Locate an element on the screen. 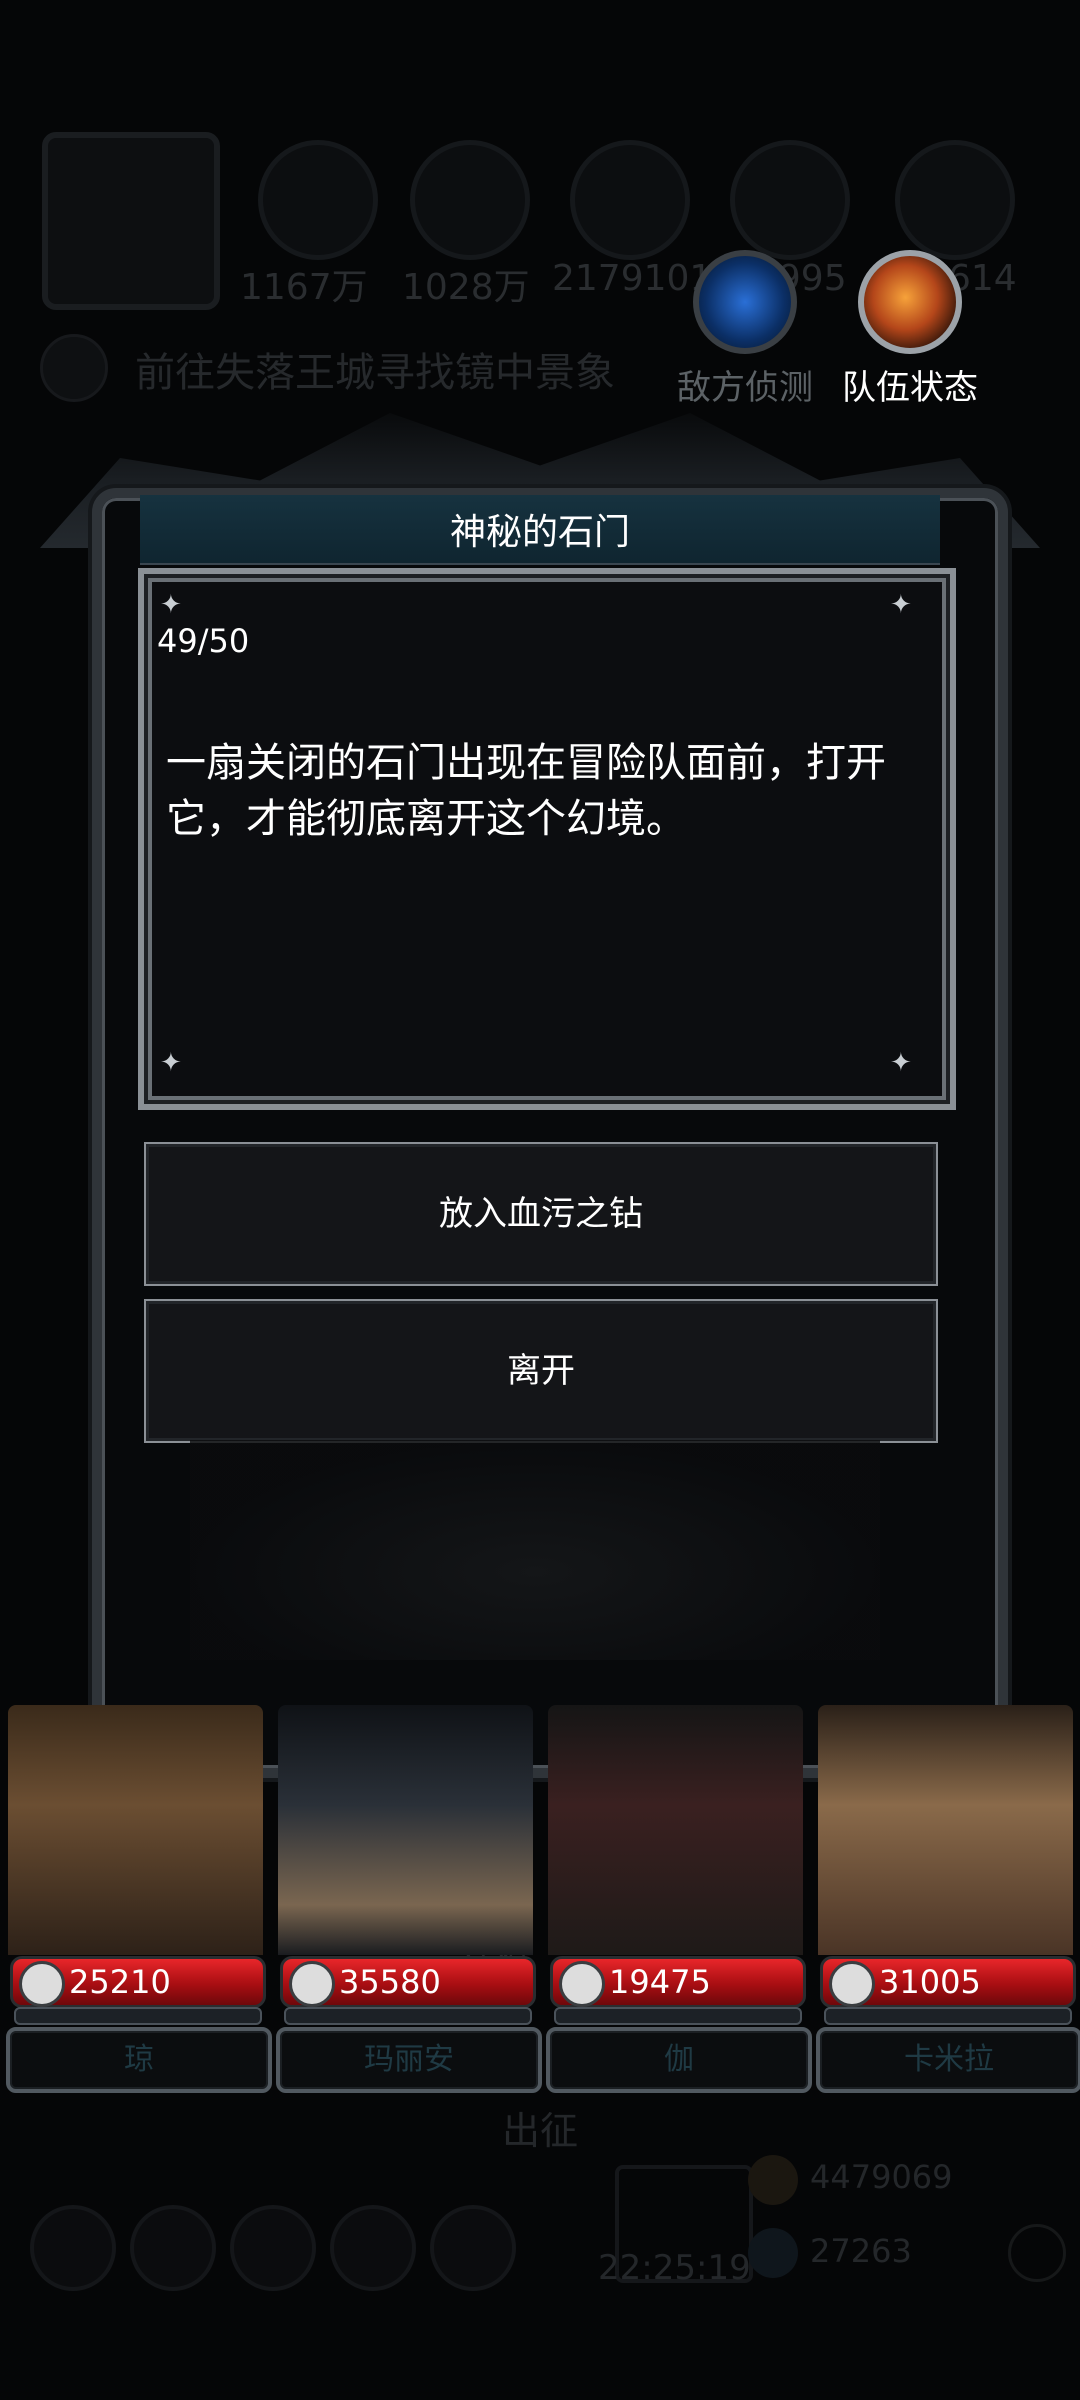  hero-card: 25210 琼 is located at coordinates (137, 1899).